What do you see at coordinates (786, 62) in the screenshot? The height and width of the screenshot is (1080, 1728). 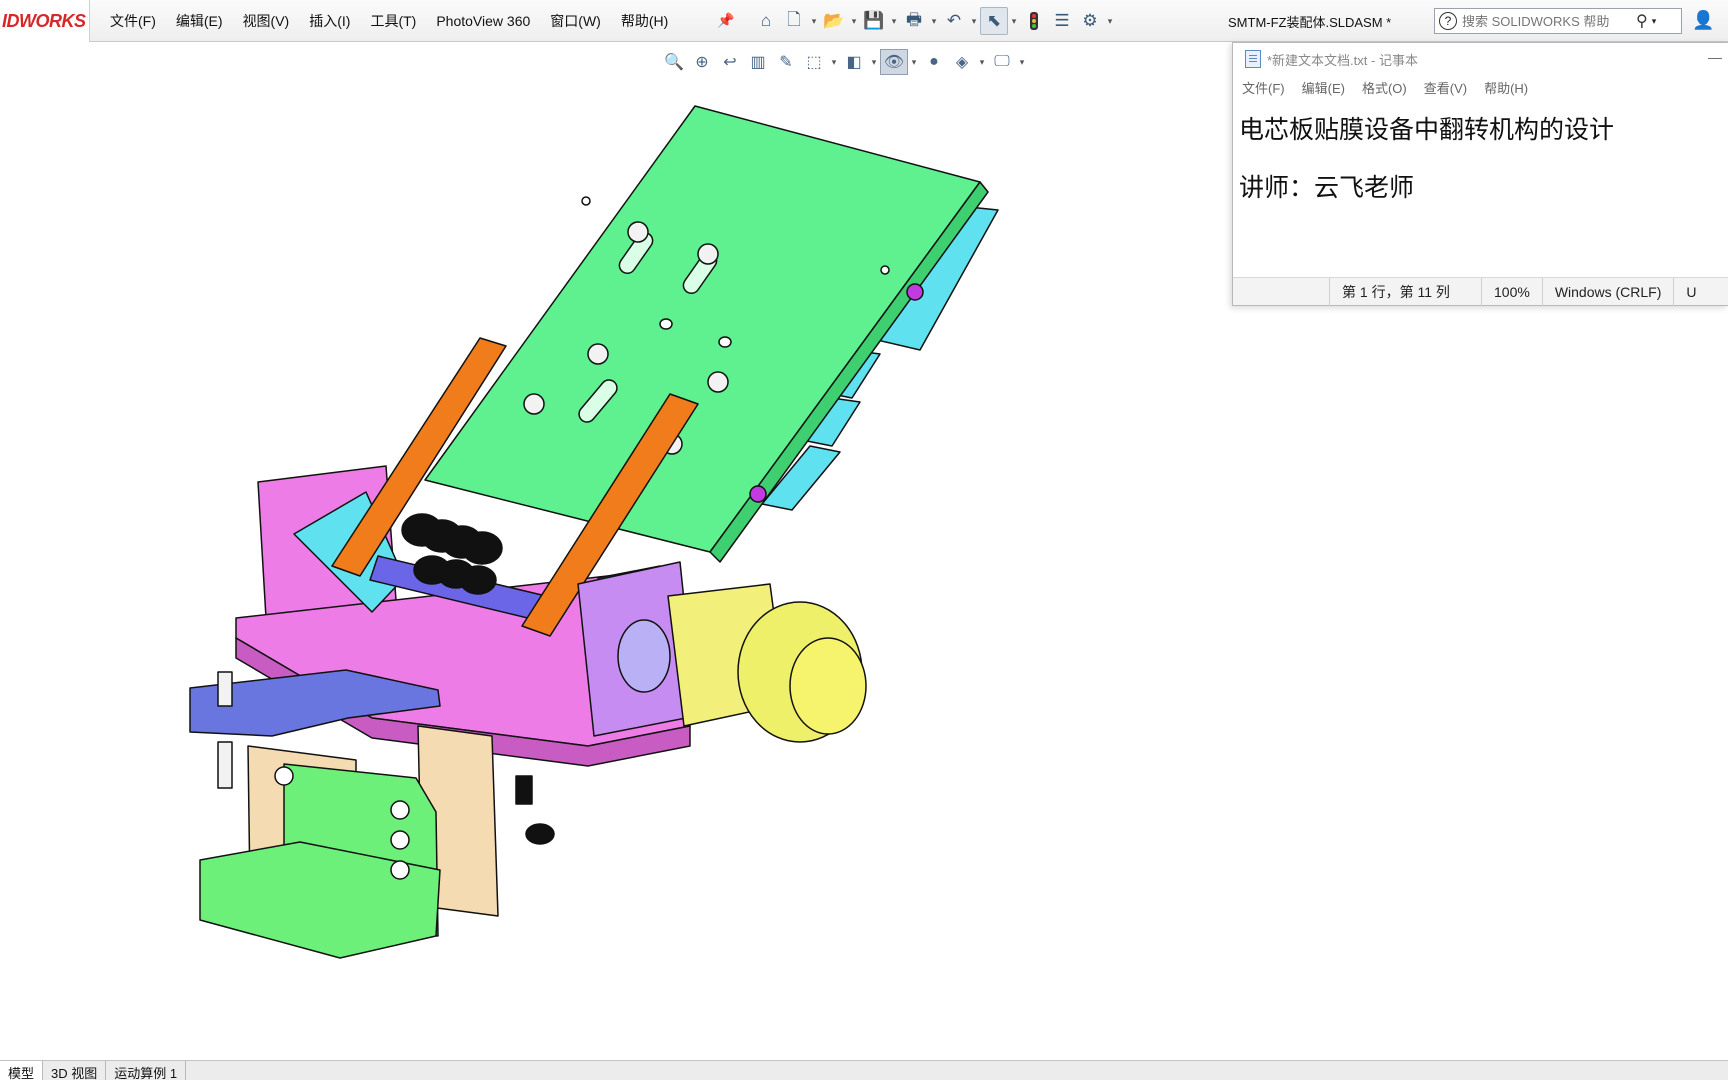 I see `dynamic-annotation-icon: ✎` at bounding box center [786, 62].